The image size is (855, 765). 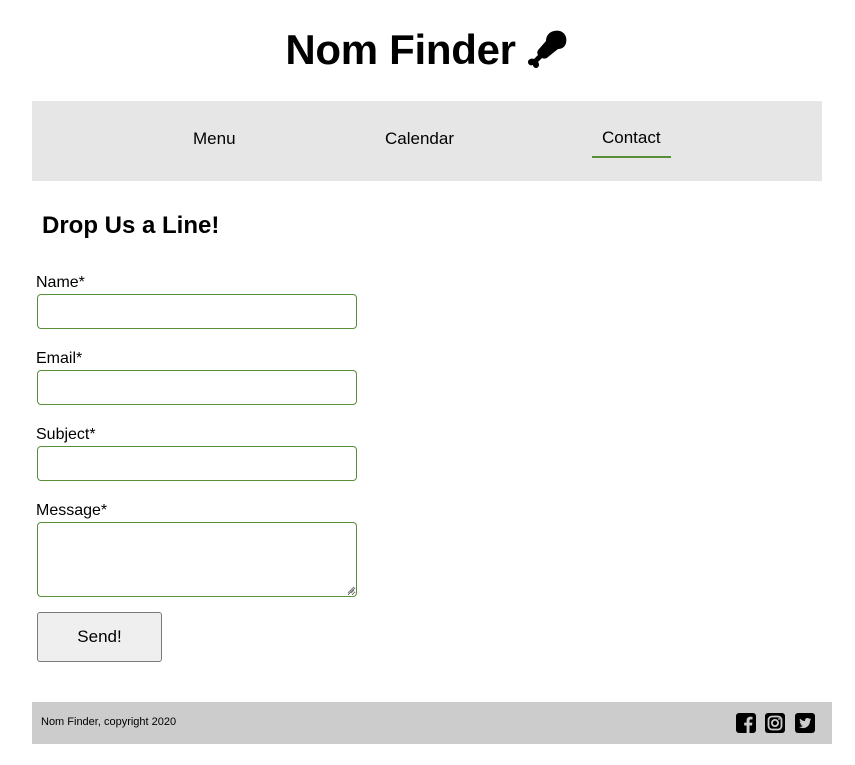 I want to click on email-field, so click(x=197, y=387).